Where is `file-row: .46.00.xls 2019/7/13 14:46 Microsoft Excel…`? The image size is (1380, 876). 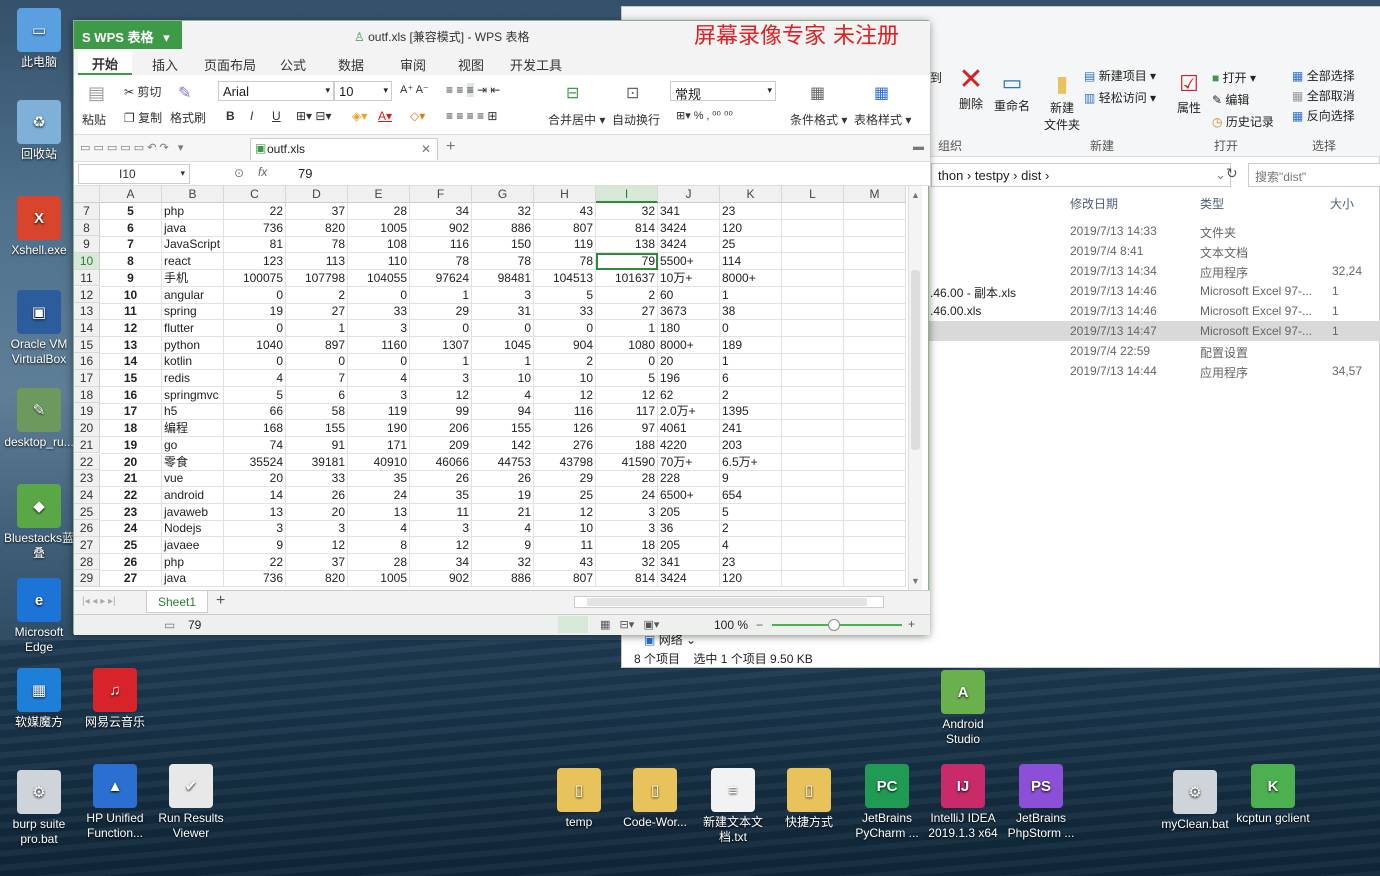 file-row: .46.00.xls 2019/7/13 14:46 Microsoft Excel… is located at coordinates (1151, 311).